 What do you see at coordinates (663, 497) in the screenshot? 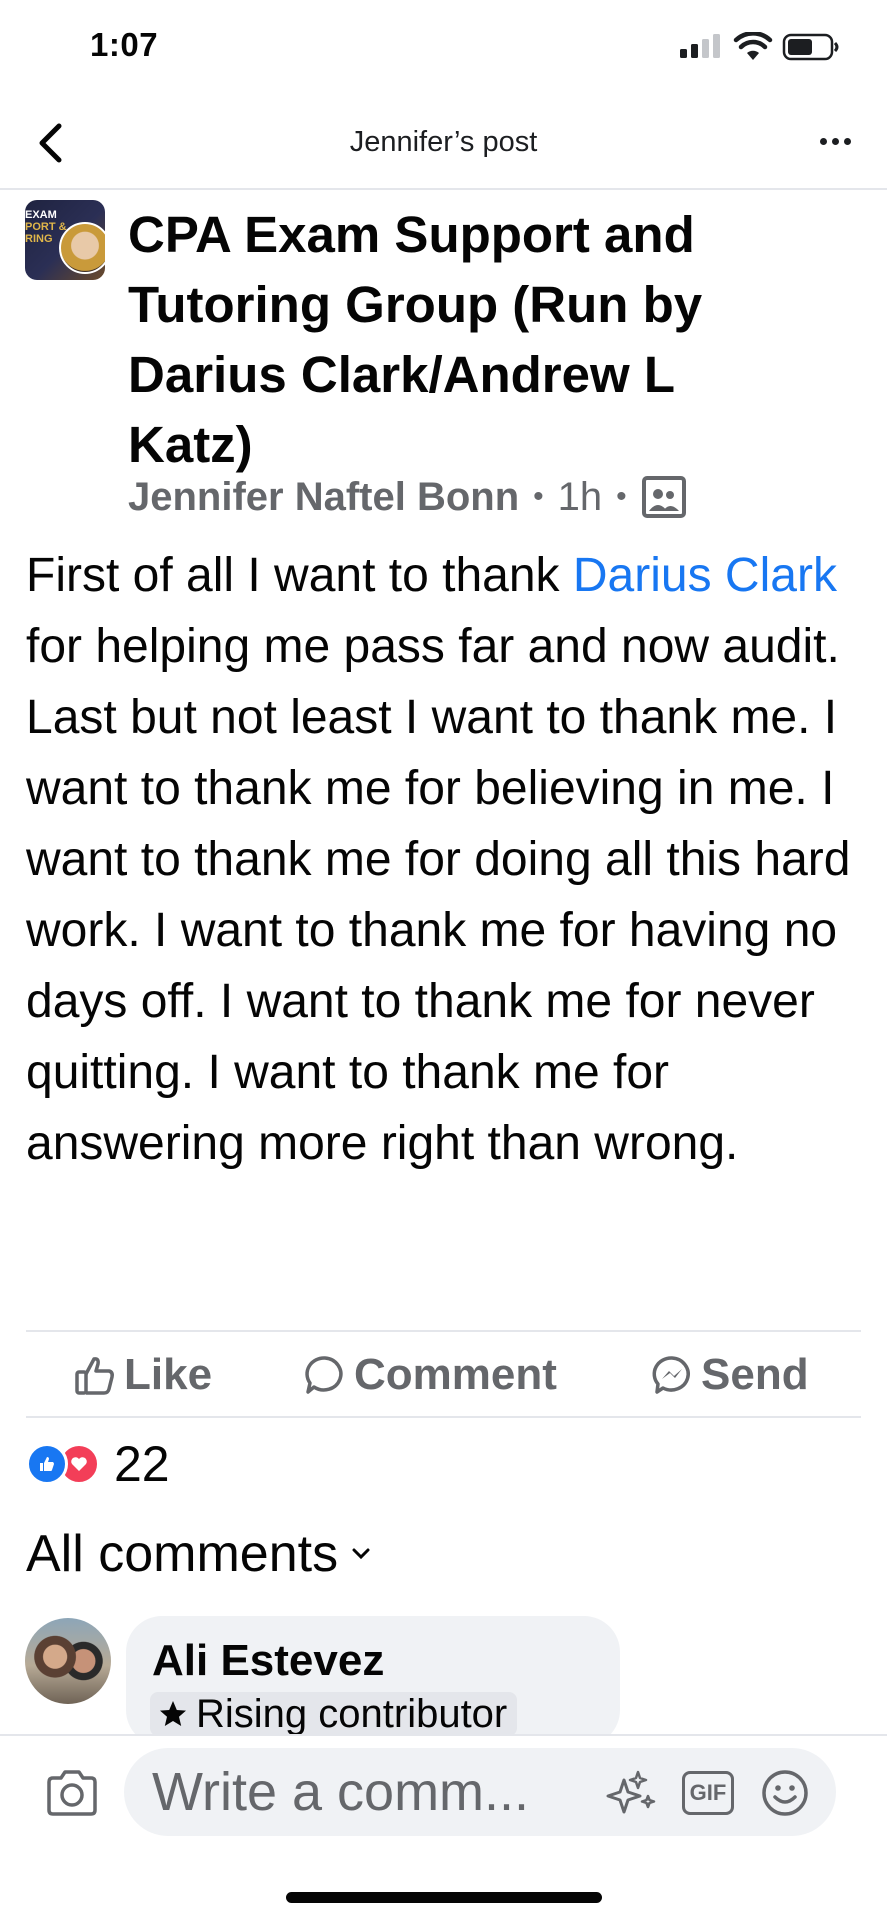
I see `group-members-privacy-icon` at bounding box center [663, 497].